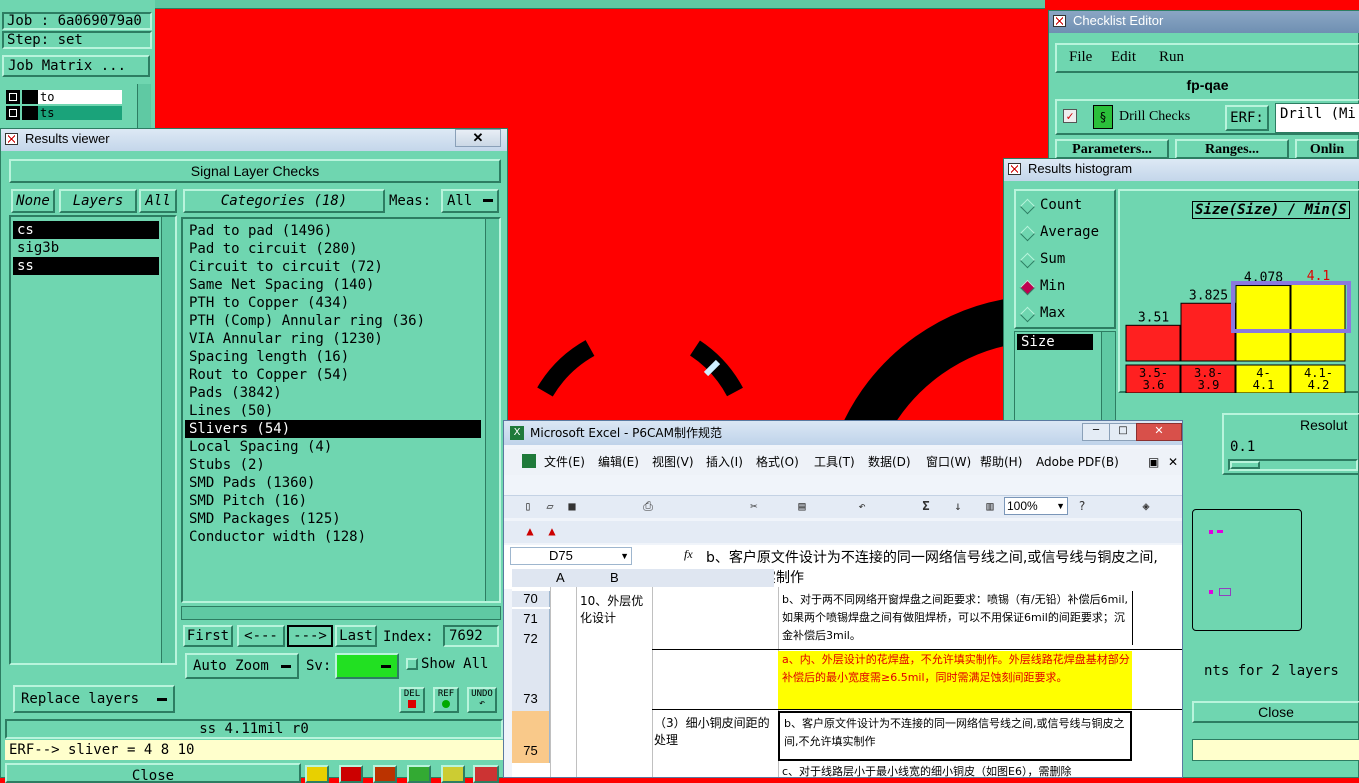 This screenshot has height=783, width=1359. I want to click on prev-button: <---, so click(261, 636).